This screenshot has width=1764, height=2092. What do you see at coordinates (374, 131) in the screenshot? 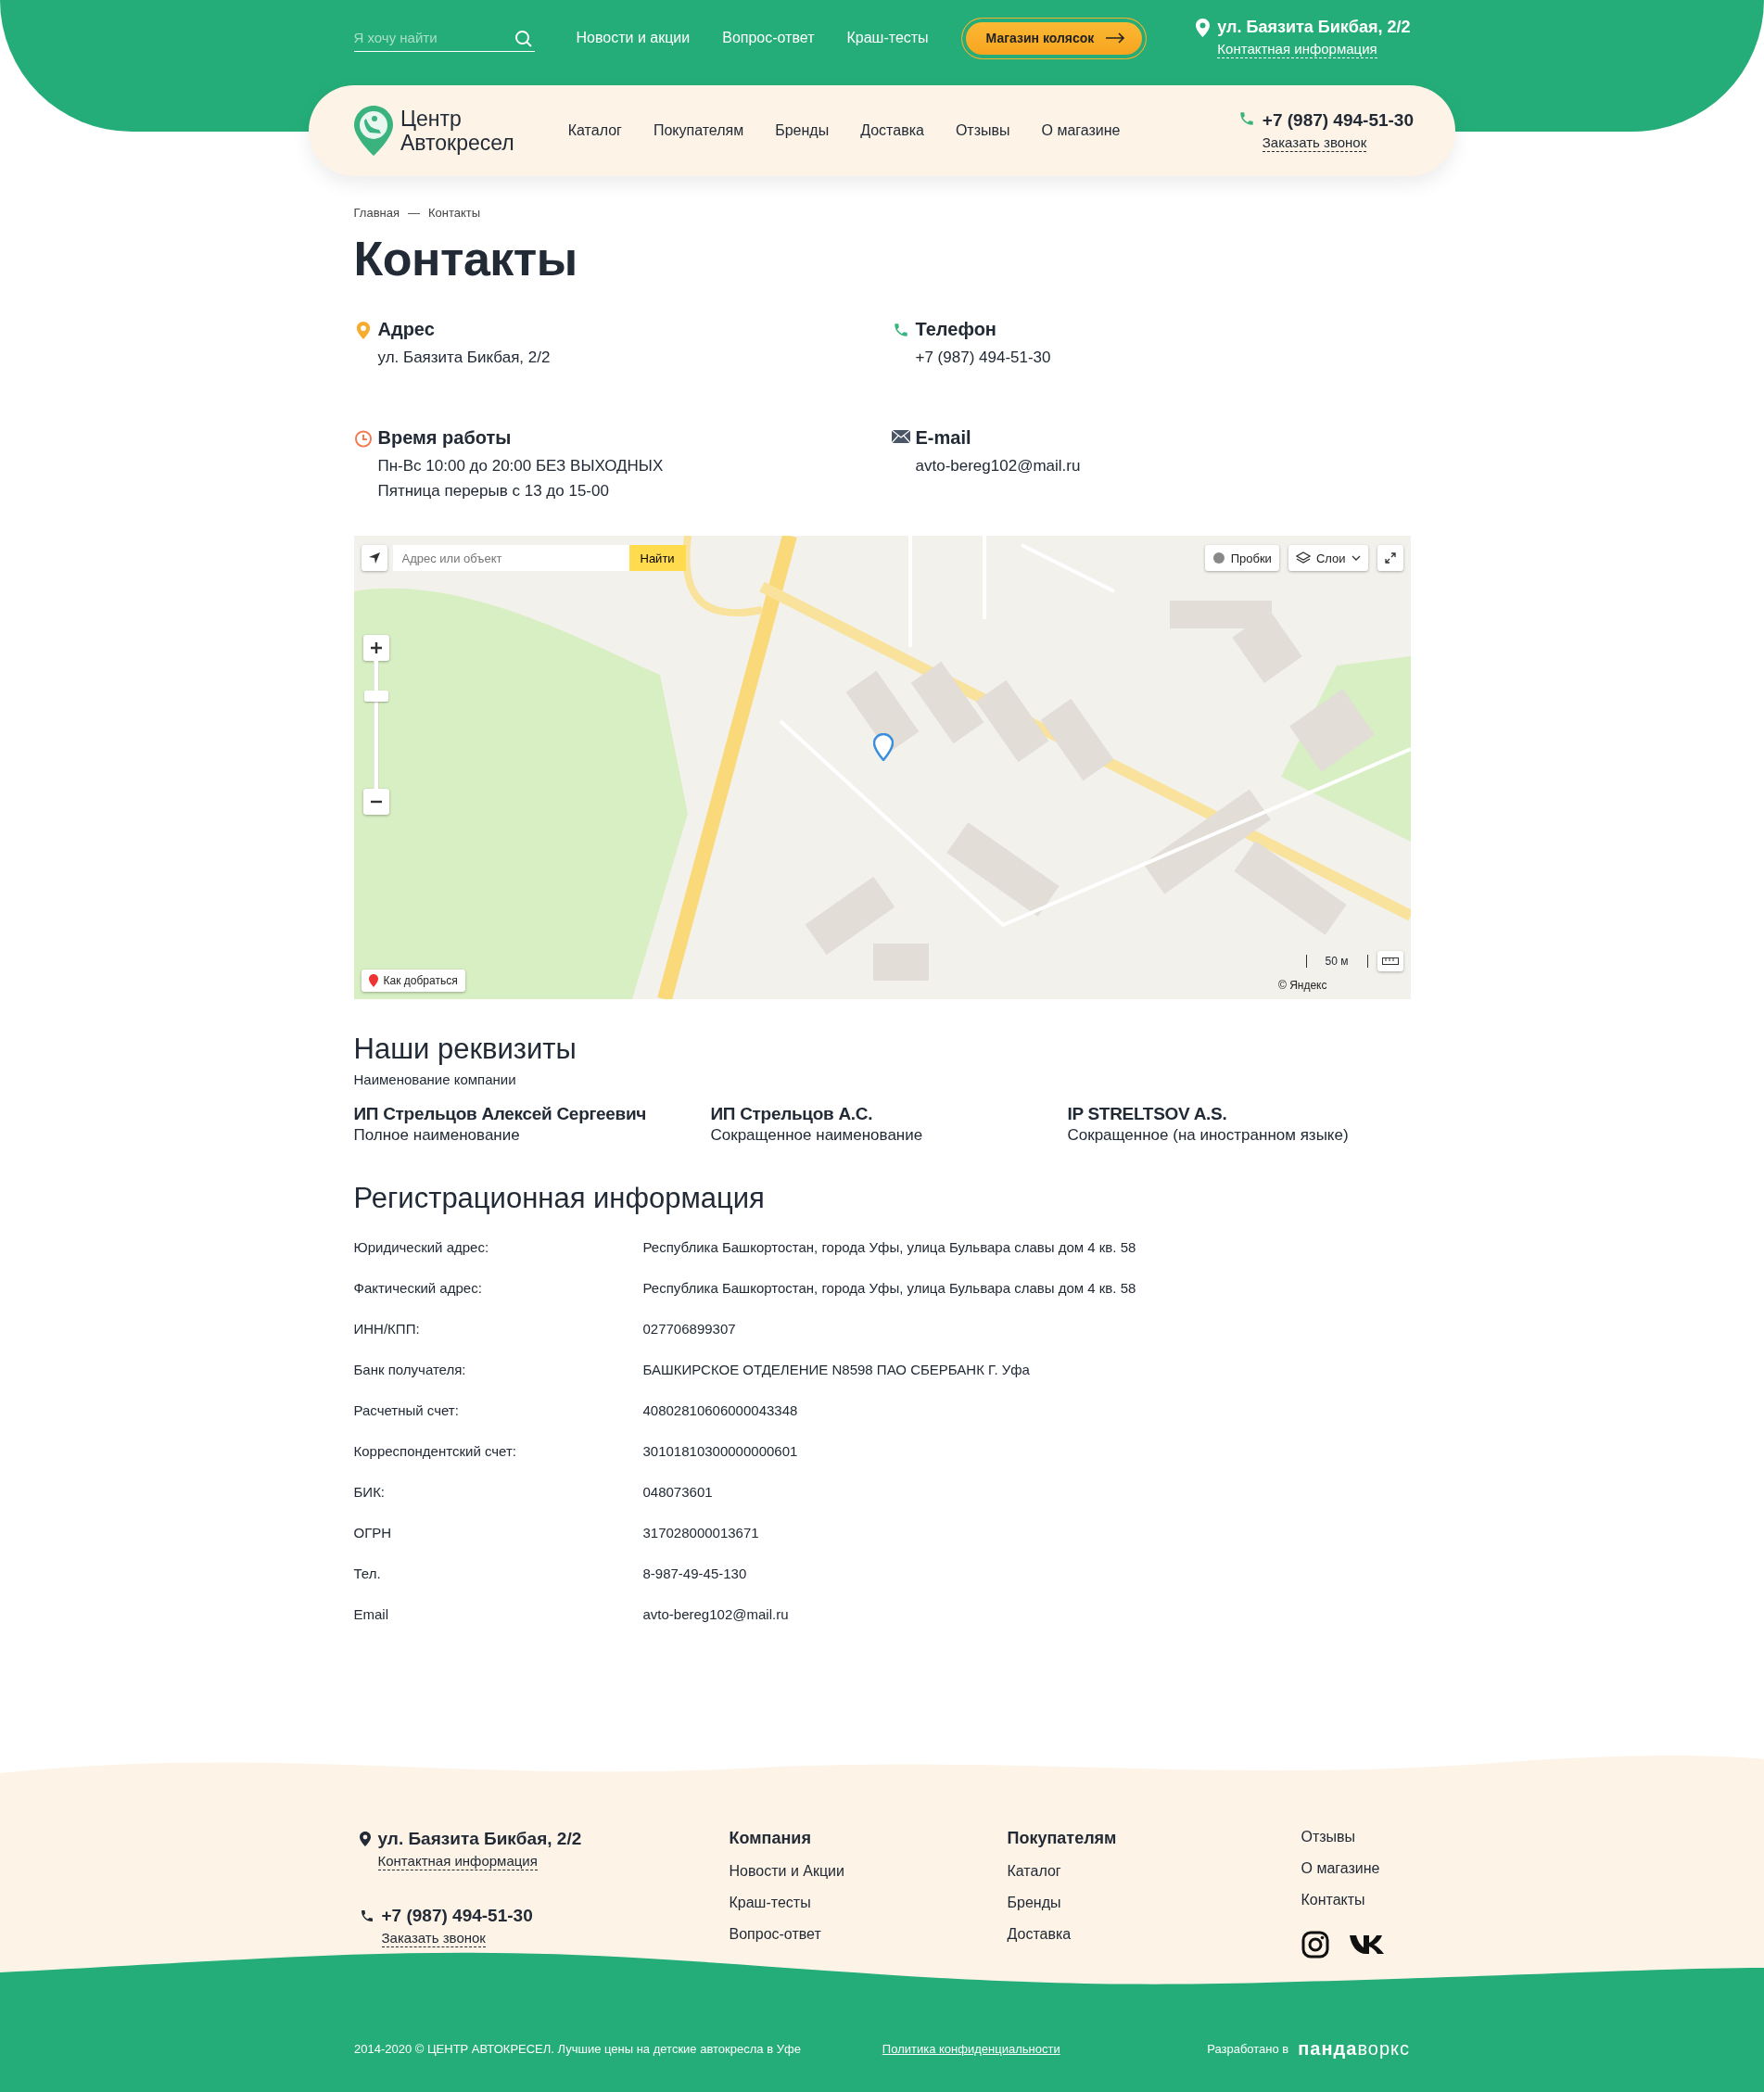
I see `car-seat-logo-icon` at bounding box center [374, 131].